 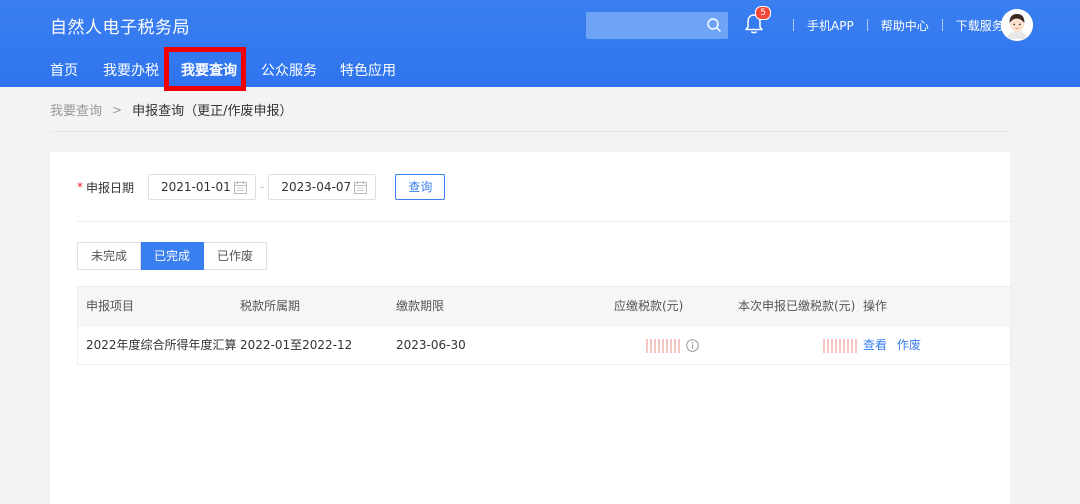 I want to click on end-date-input: 2023-04-07, so click(x=322, y=187).